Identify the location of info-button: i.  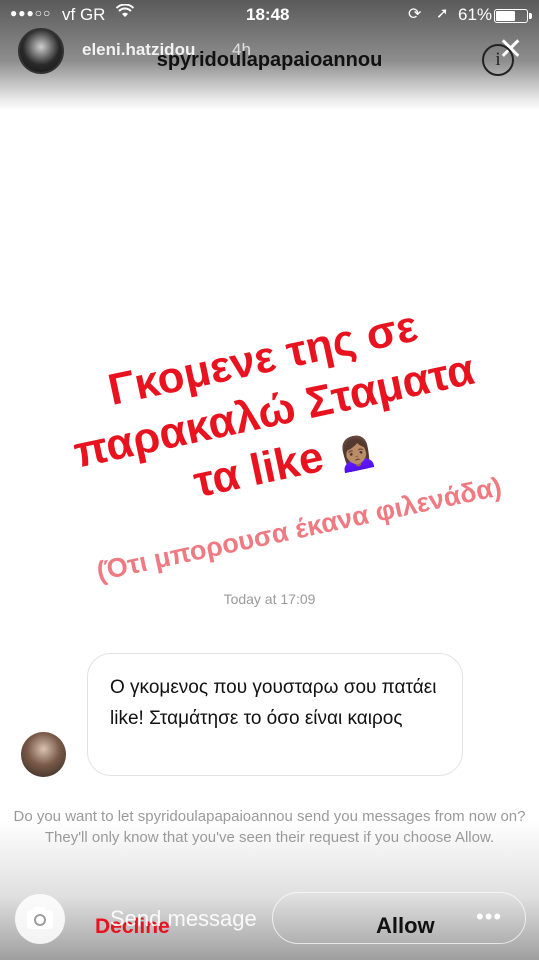
(498, 60).